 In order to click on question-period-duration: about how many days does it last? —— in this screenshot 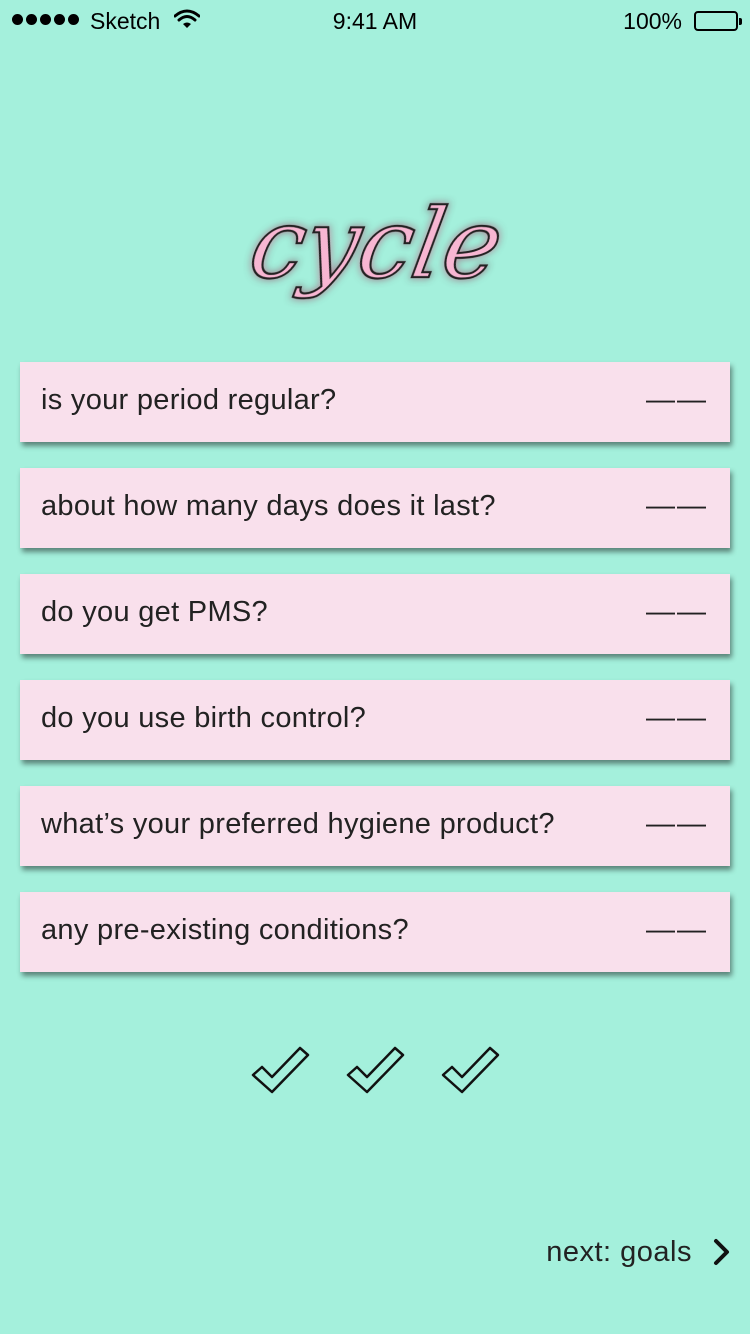, I will do `click(375, 508)`.